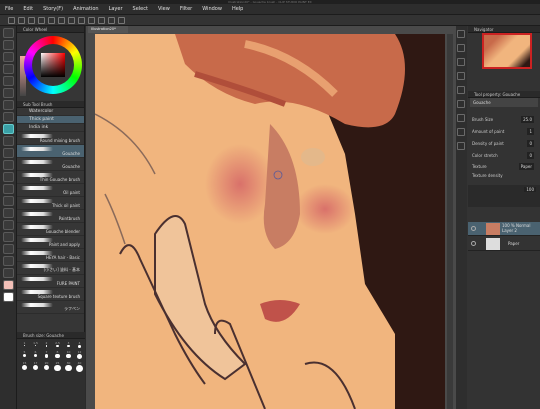 This screenshot has width=540, height=409. Describe the element at coordinates (50, 190) in the screenshot. I see `brush-item: Oil paint` at that location.